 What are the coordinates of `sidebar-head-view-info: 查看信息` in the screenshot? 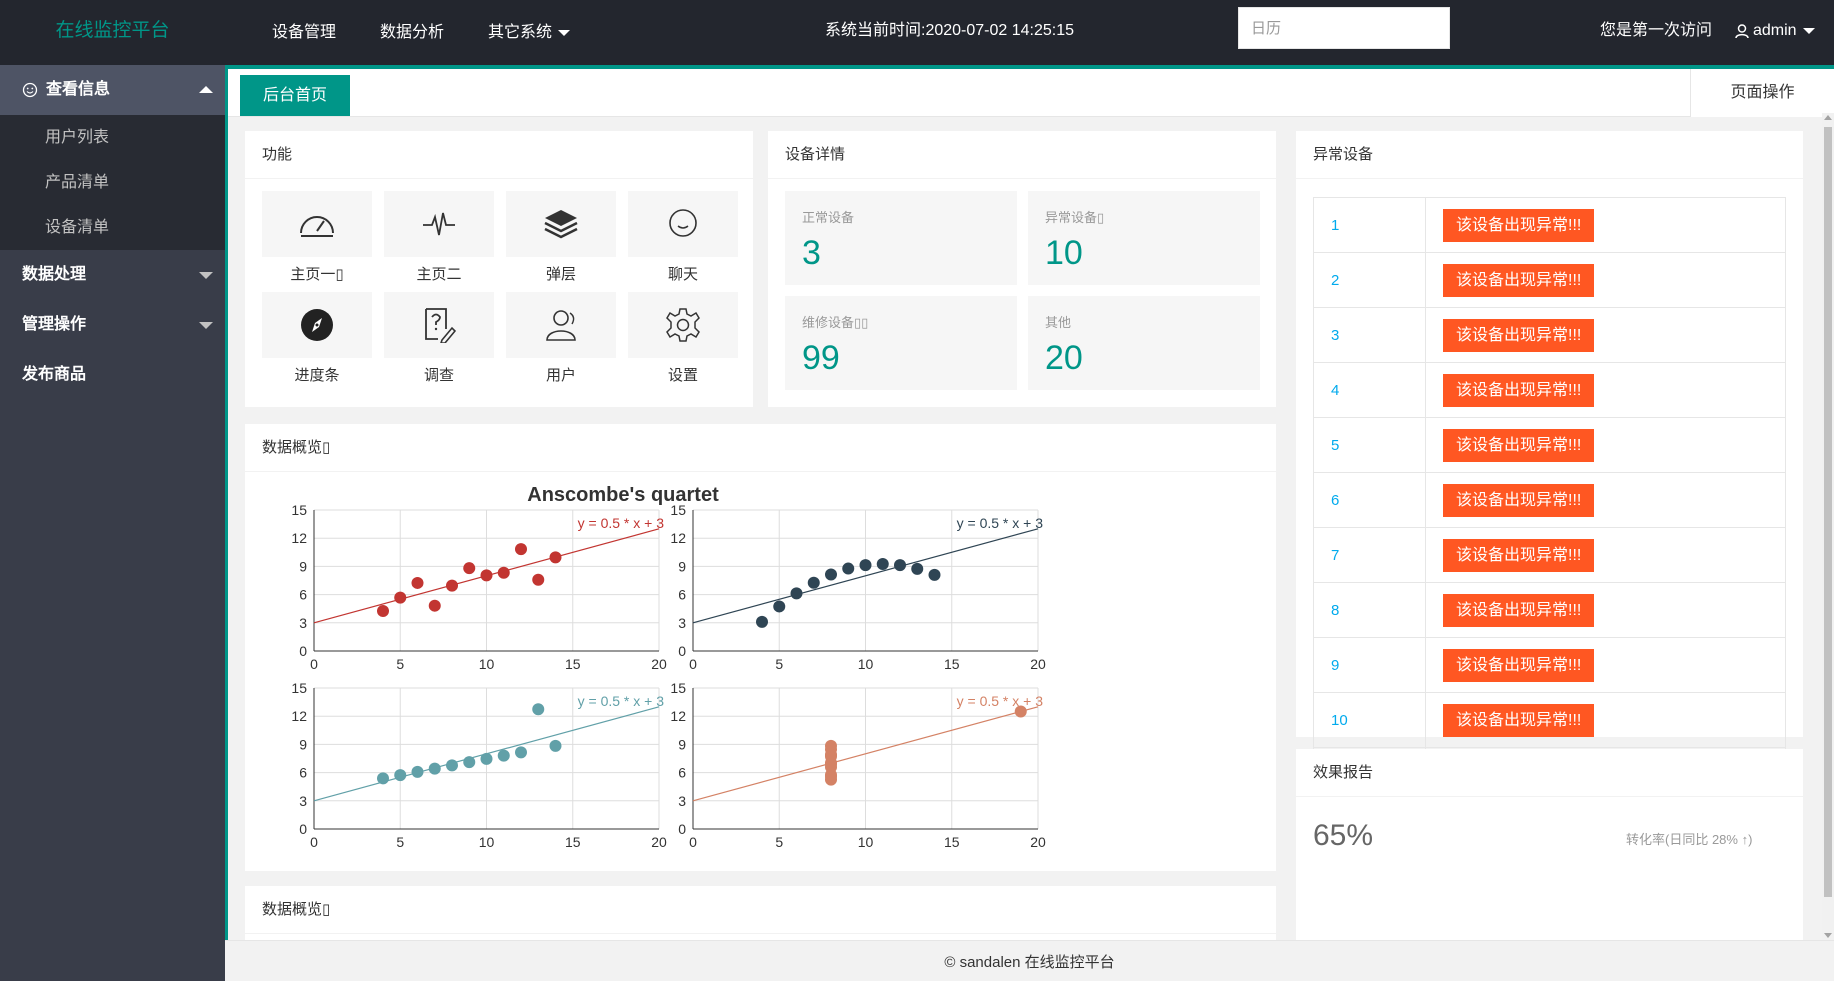 It's located at (112, 90).